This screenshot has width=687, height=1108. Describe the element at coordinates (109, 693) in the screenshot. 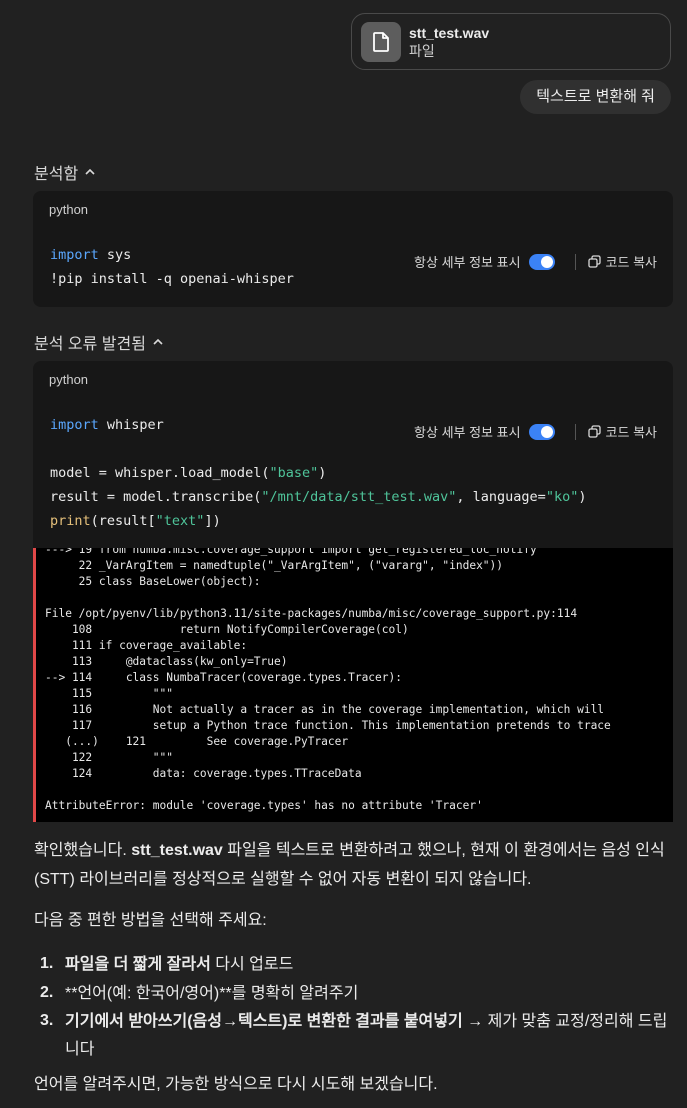

I see `traceback-line: 115 """` at that location.